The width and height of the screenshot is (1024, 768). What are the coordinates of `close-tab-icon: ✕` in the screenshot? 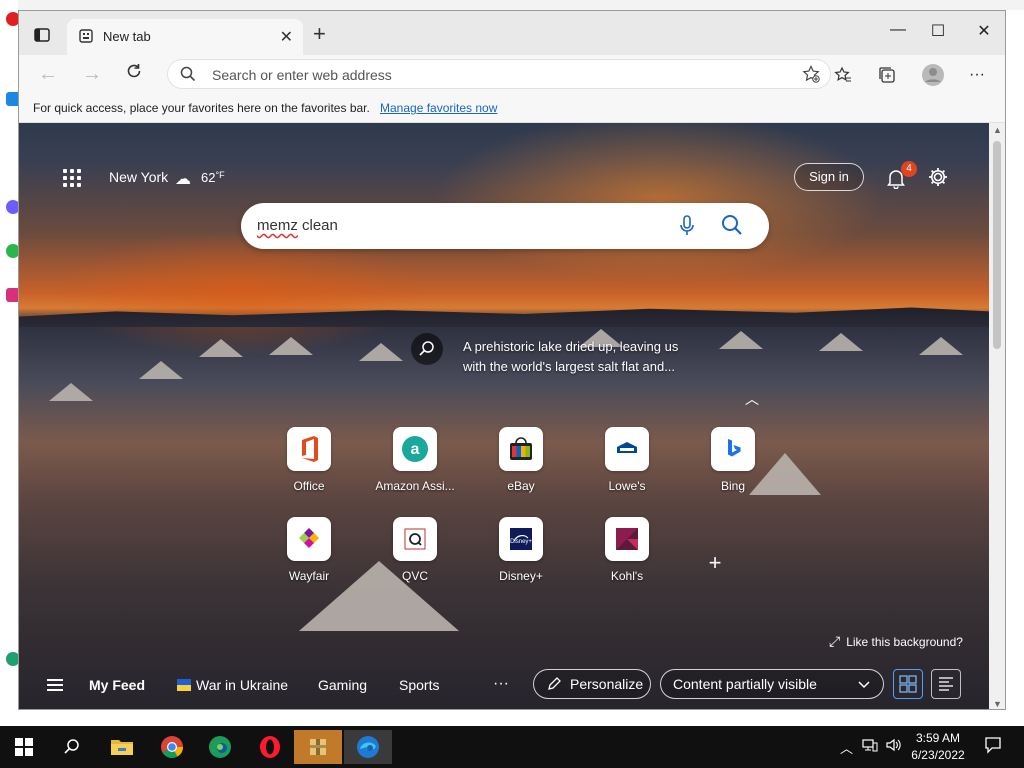 It's located at (286, 37).